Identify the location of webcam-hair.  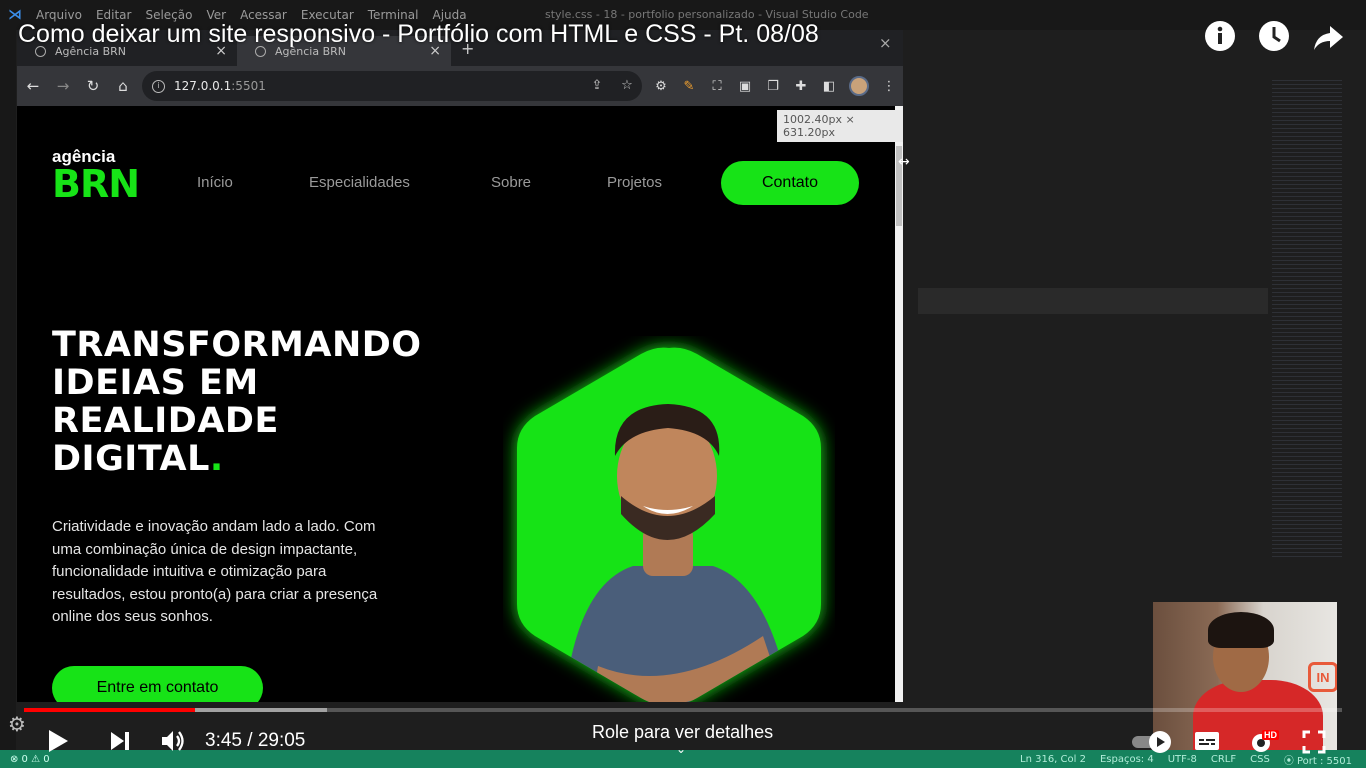
(1241, 630).